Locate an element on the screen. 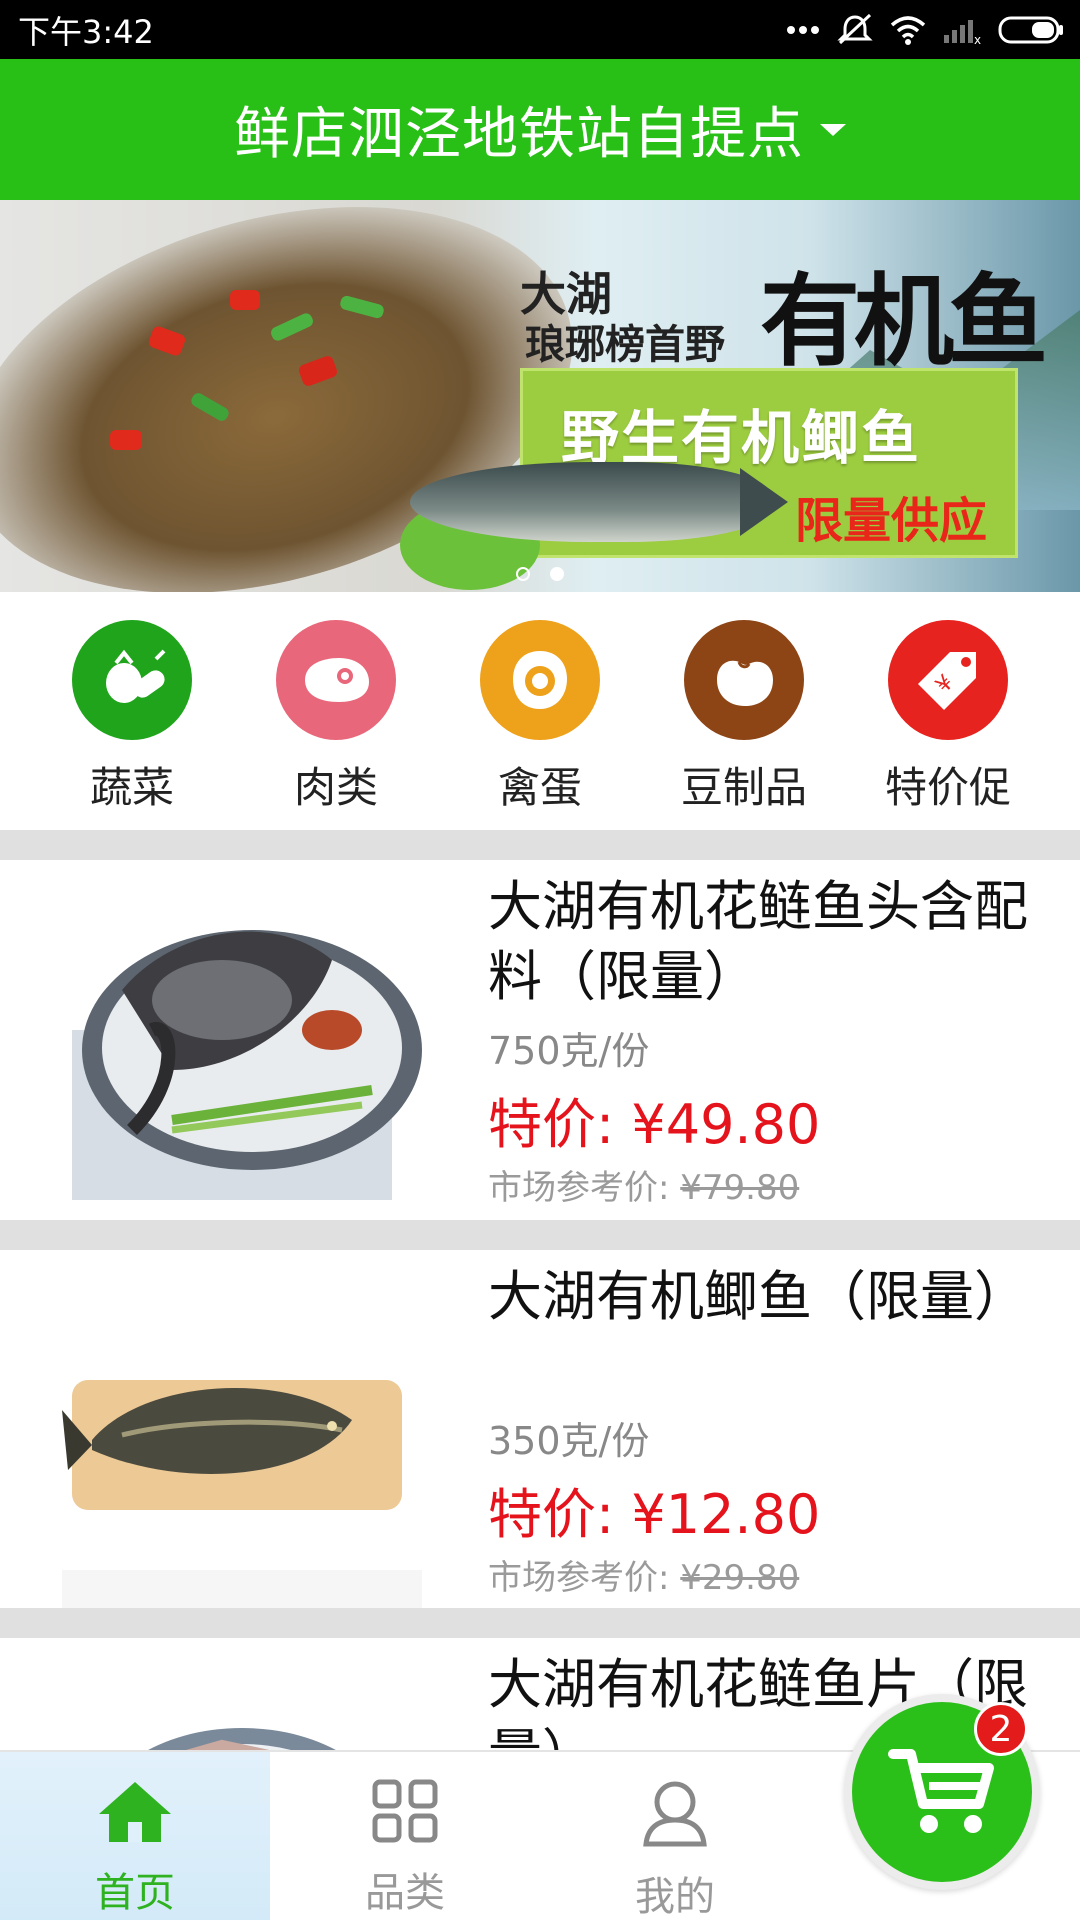 The image size is (1080, 1920). product-name: 大湖有机花鲢鱼头含配料（限量） is located at coordinates (758, 941).